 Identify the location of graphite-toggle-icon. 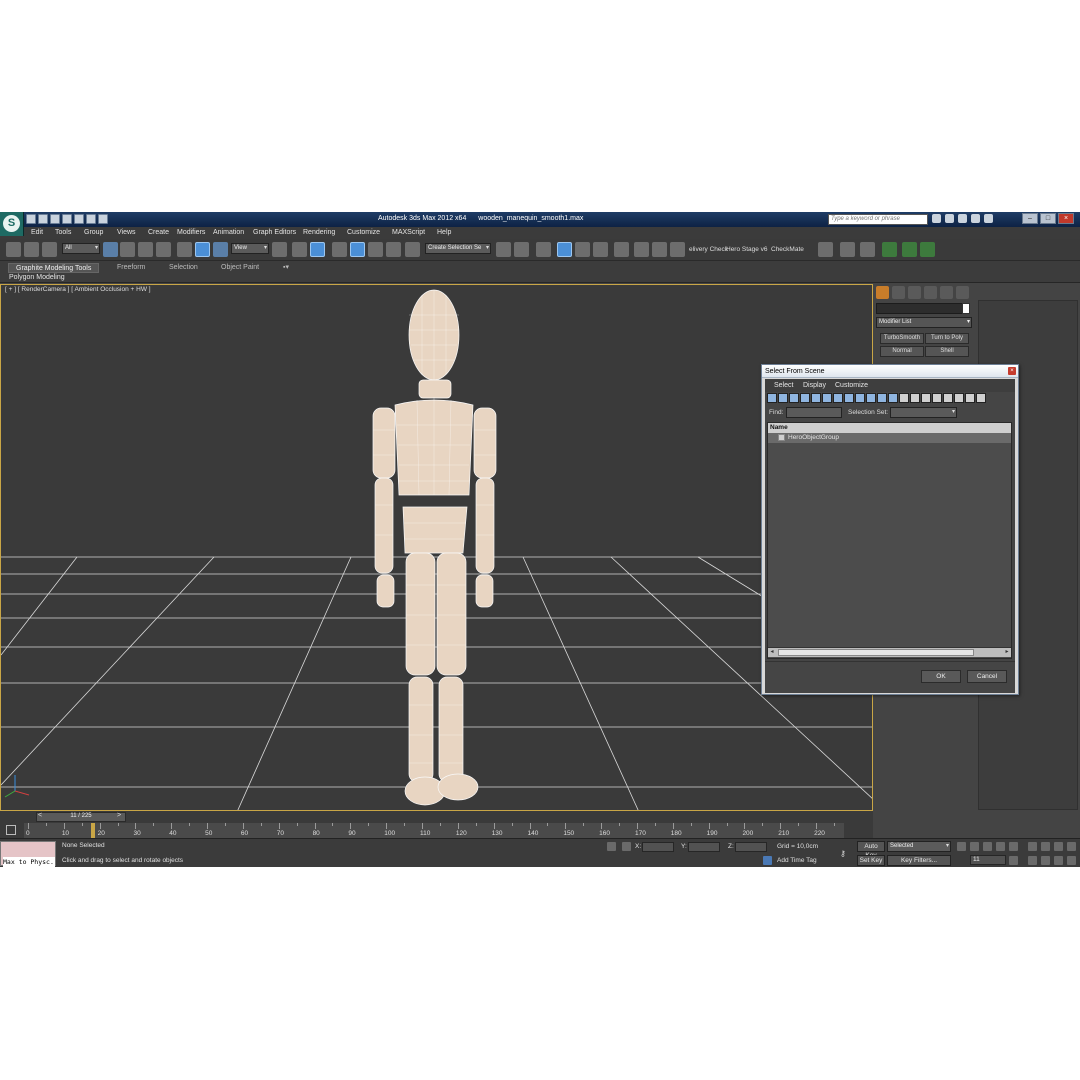
(564, 249).